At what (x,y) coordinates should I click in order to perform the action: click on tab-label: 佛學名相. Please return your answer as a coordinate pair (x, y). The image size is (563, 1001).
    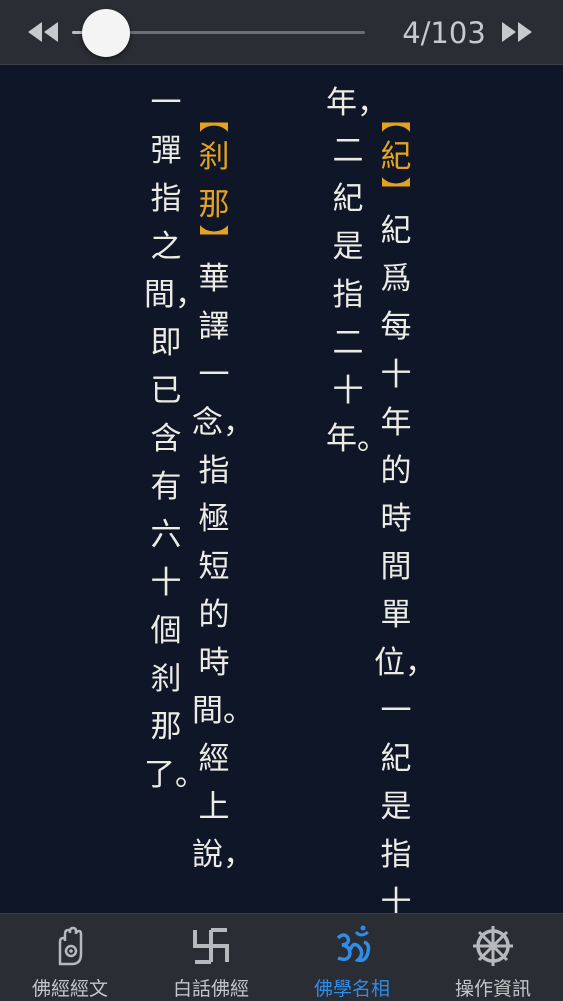
    Looking at the image, I should click on (351, 989).